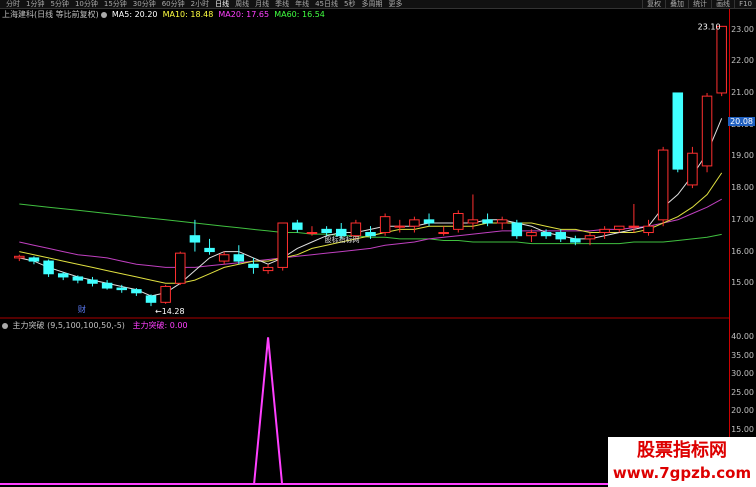 Image resolution: width=756 pixels, height=487 pixels. What do you see at coordinates (742, 337) in the screenshot?
I see `indicator-tick: 40.00` at bounding box center [742, 337].